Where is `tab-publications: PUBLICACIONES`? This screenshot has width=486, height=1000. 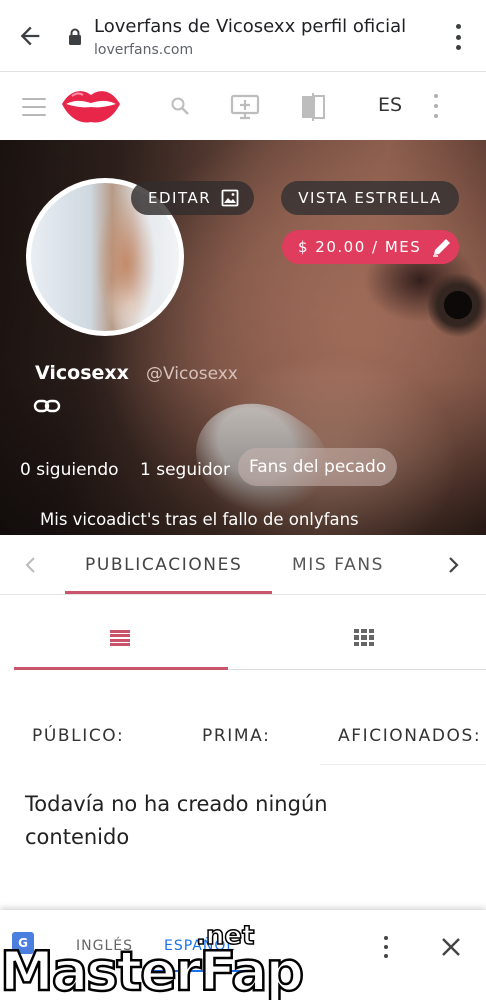
tab-publications: PUBLICACIONES is located at coordinates (163, 565).